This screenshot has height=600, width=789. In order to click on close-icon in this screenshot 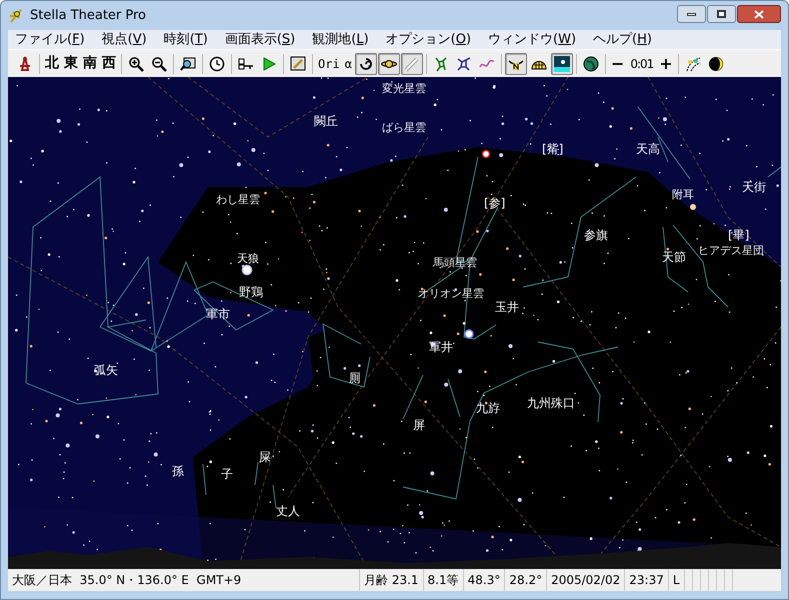, I will do `click(759, 14)`.